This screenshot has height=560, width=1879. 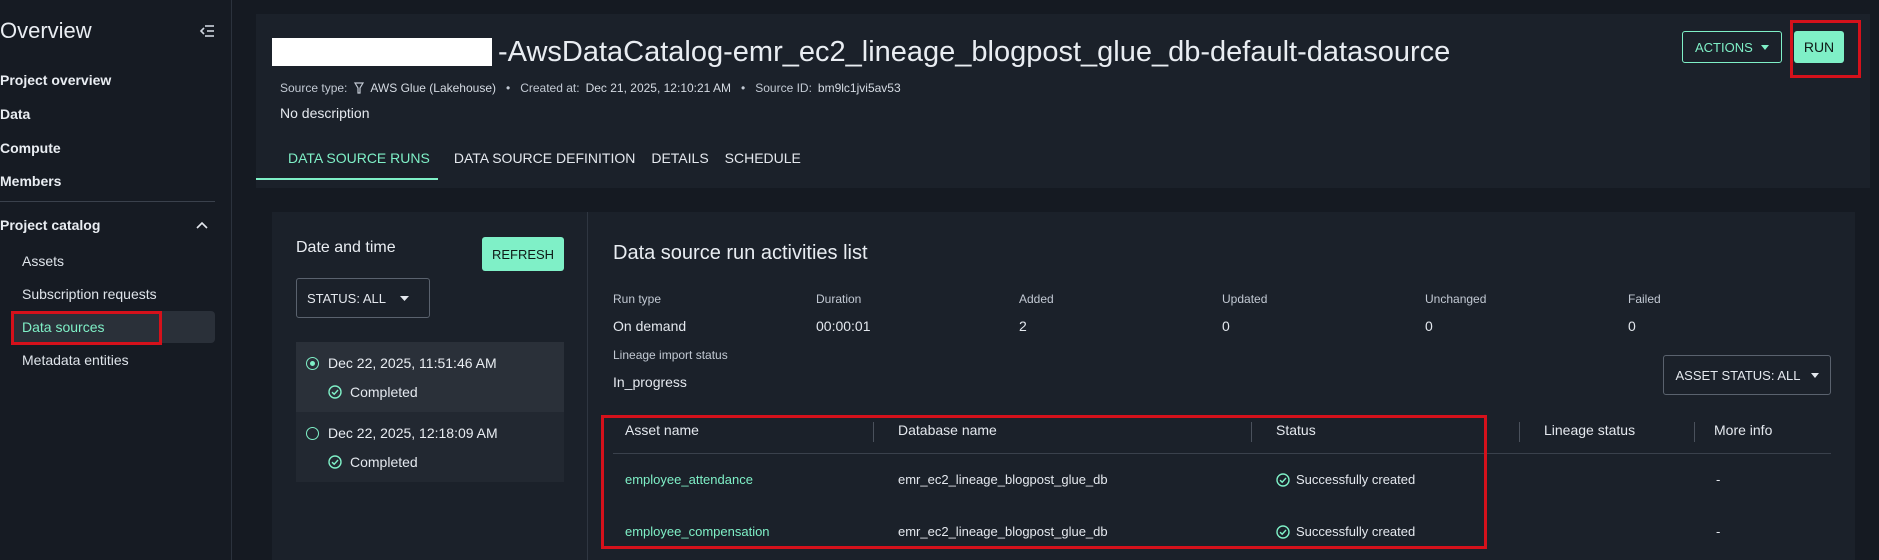 What do you see at coordinates (50, 225) in the screenshot?
I see `sidebar-section-label: Project catalog` at bounding box center [50, 225].